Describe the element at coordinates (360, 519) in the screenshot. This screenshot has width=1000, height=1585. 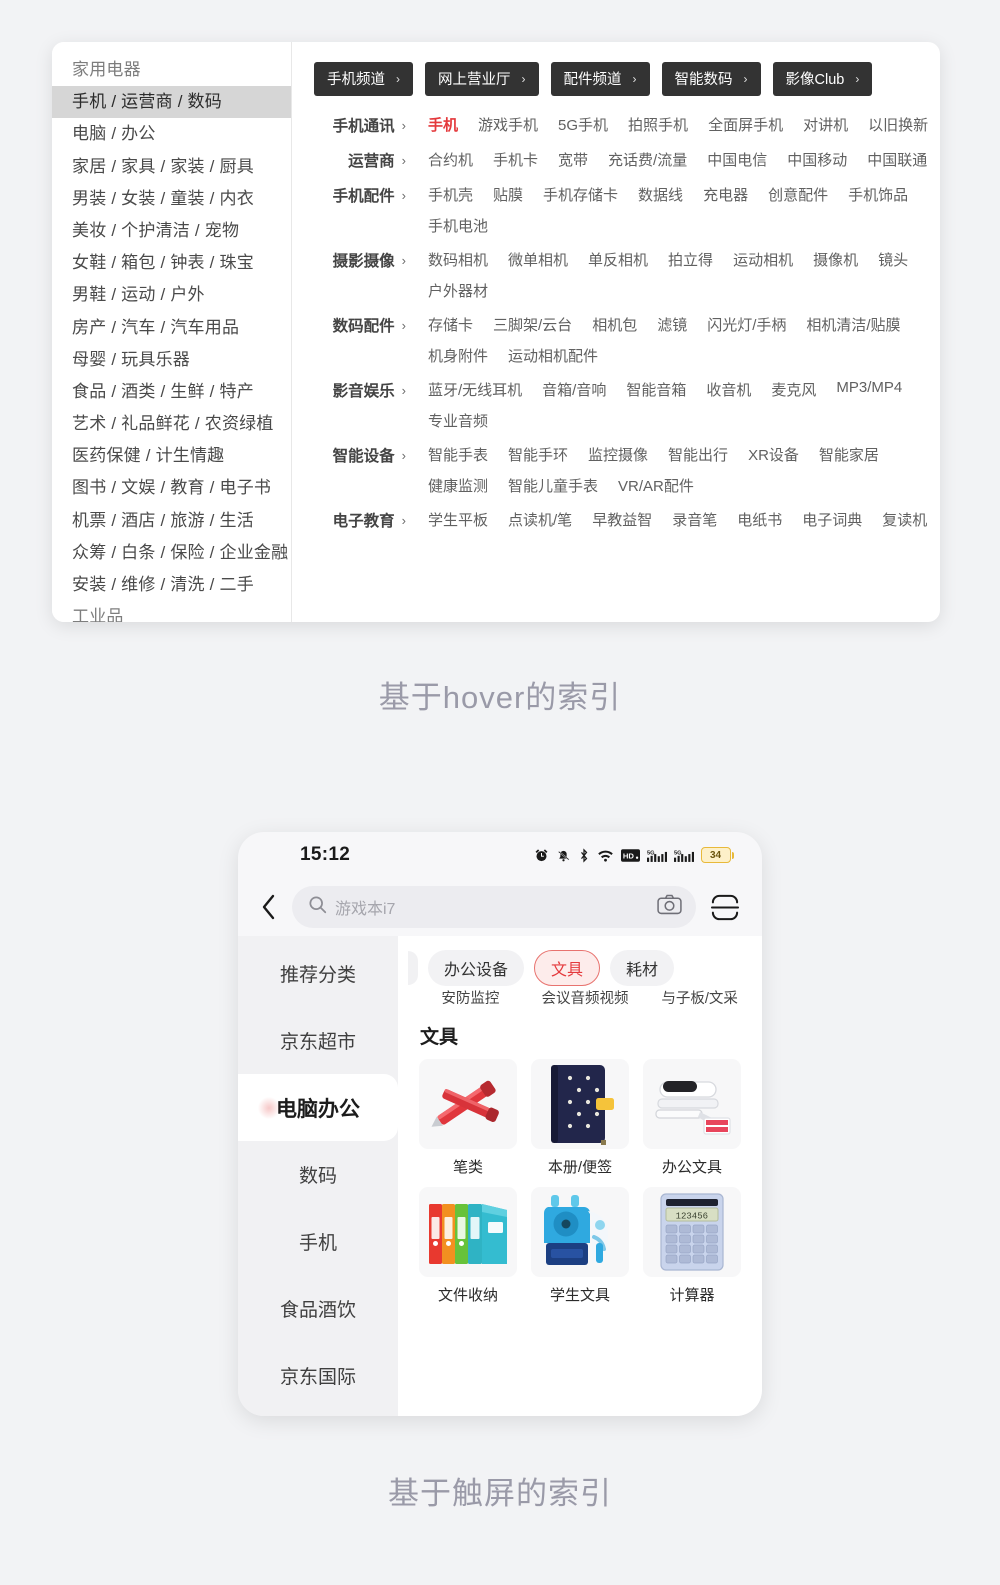
I see `category-row-title: 电子教育 ›` at that location.